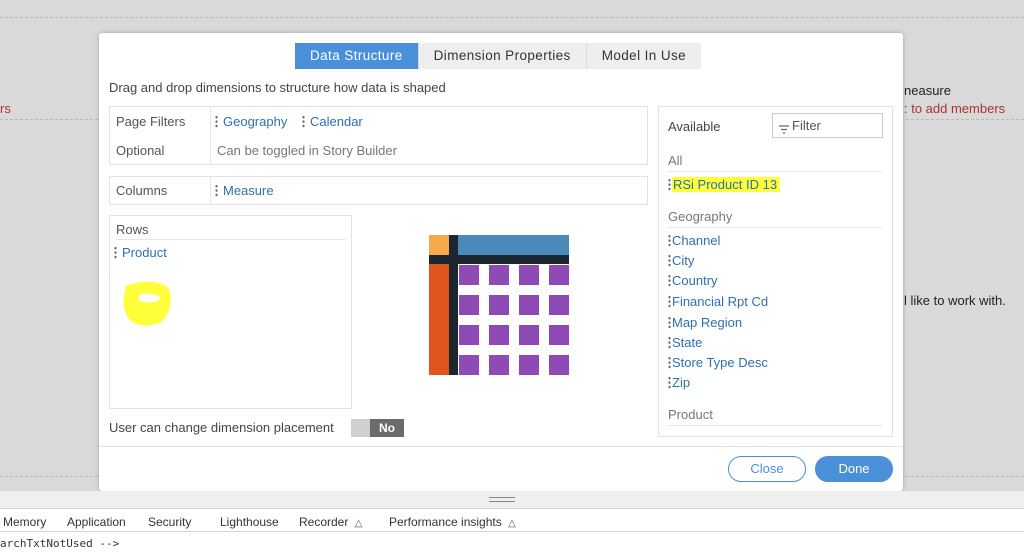 The height and width of the screenshot is (552, 1024). Describe the element at coordinates (927, 90) in the screenshot. I see `background-heading-fragment: neasure` at that location.